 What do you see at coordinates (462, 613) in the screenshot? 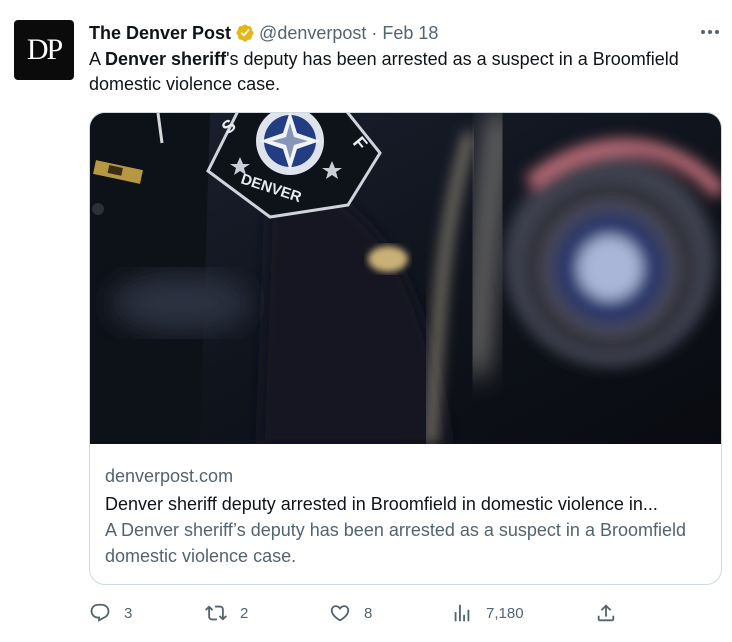
I see `views-icon` at bounding box center [462, 613].